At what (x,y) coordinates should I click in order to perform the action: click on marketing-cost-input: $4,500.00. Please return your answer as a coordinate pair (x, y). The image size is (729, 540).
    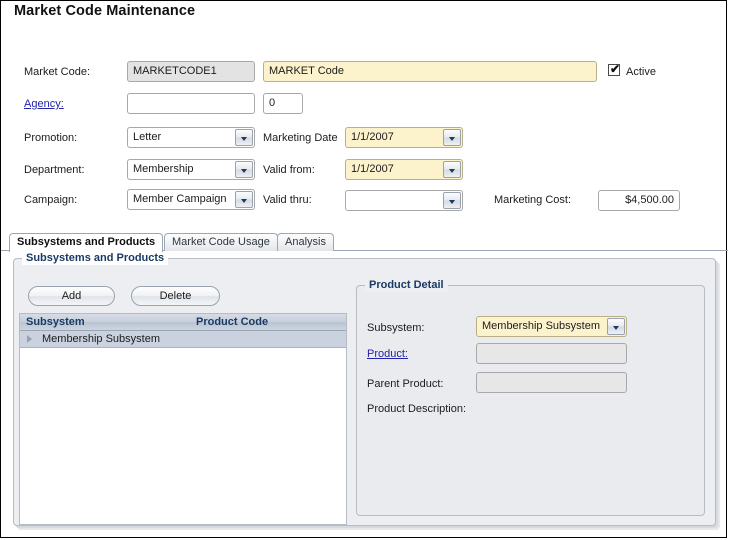
    Looking at the image, I should click on (639, 200).